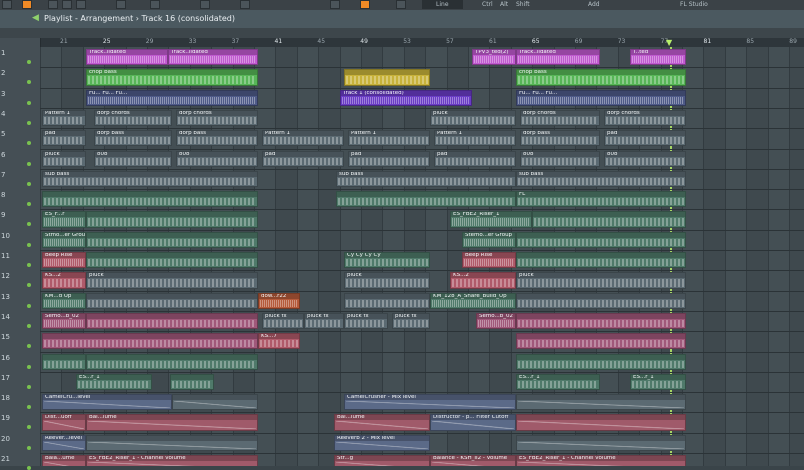 The width and height of the screenshot is (804, 470). What do you see at coordinates (67, 4) in the screenshot?
I see `stop-icon` at bounding box center [67, 4].